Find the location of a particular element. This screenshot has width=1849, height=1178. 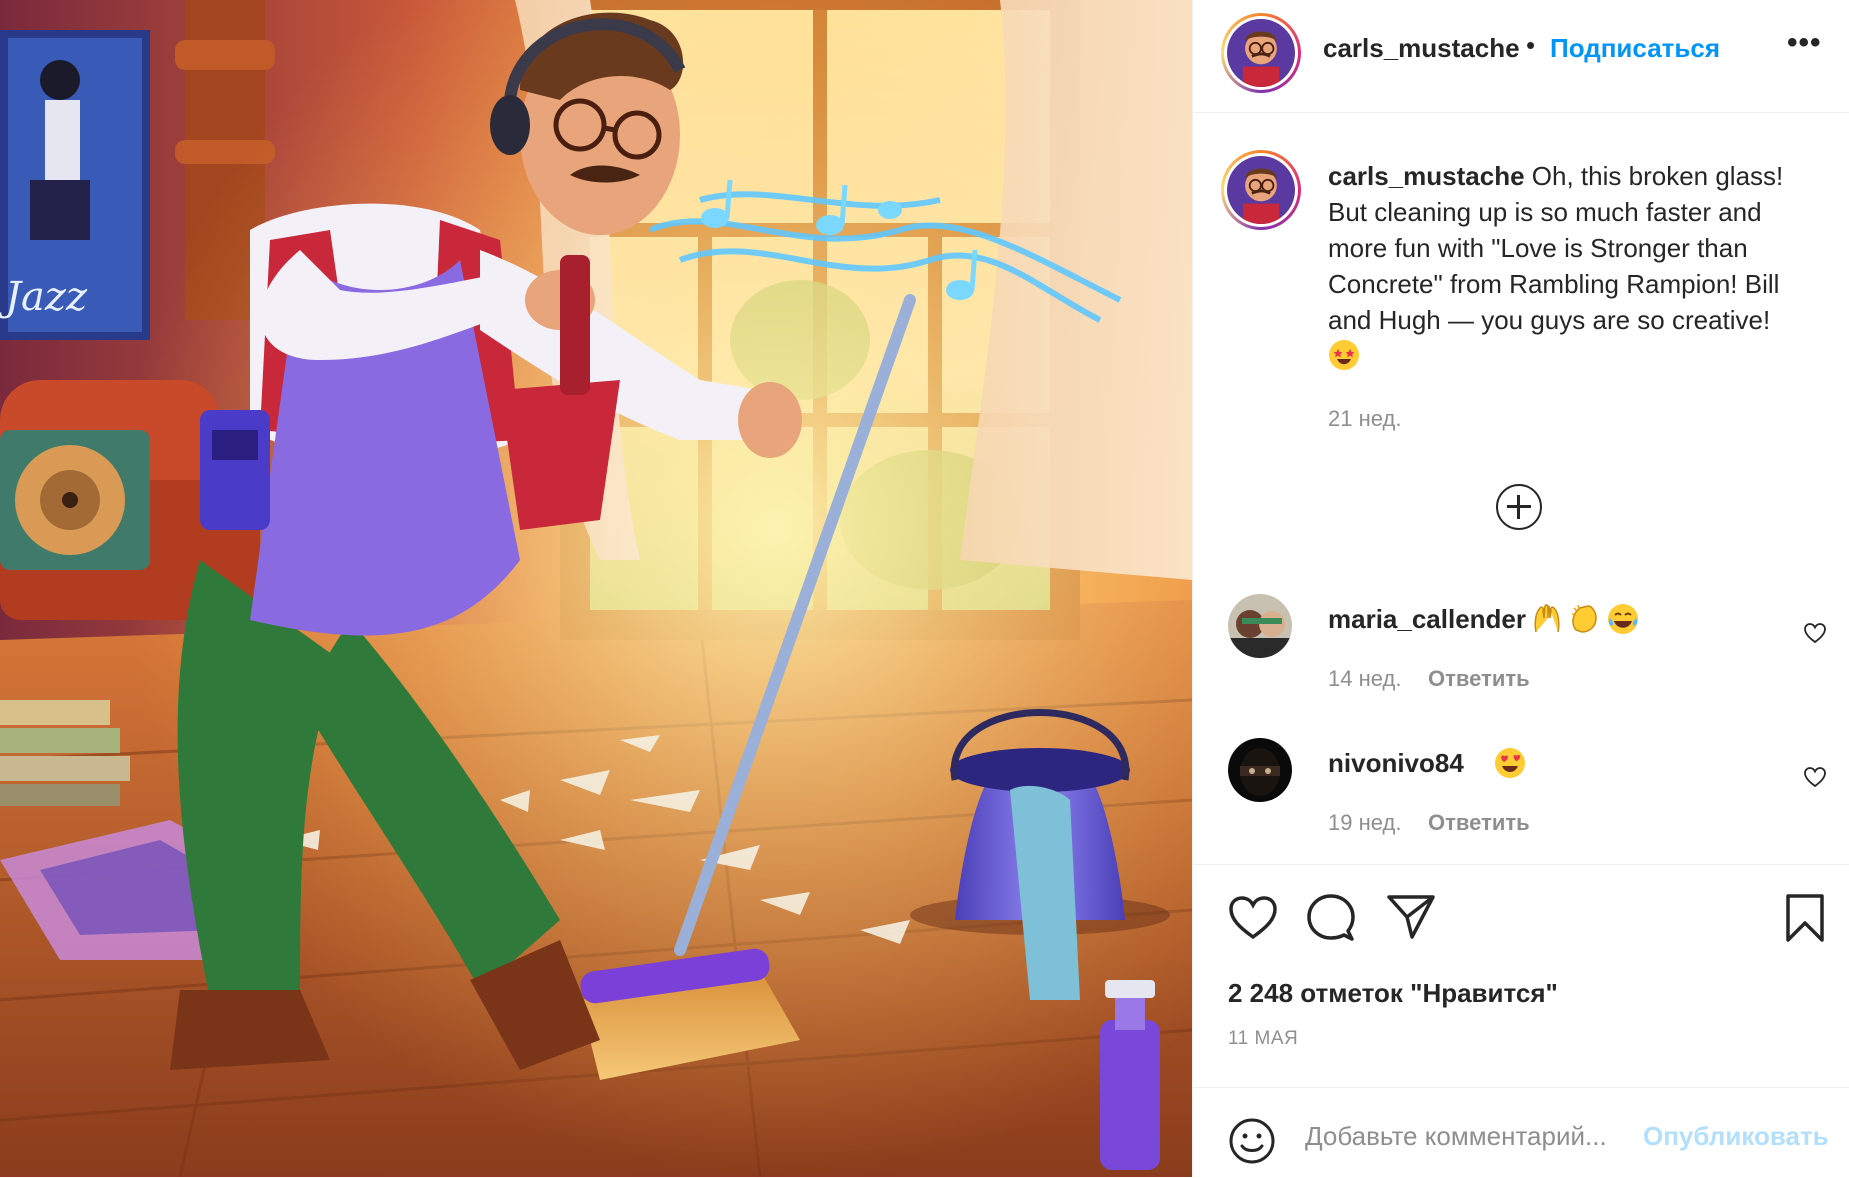

share-icon is located at coordinates (1411, 917).